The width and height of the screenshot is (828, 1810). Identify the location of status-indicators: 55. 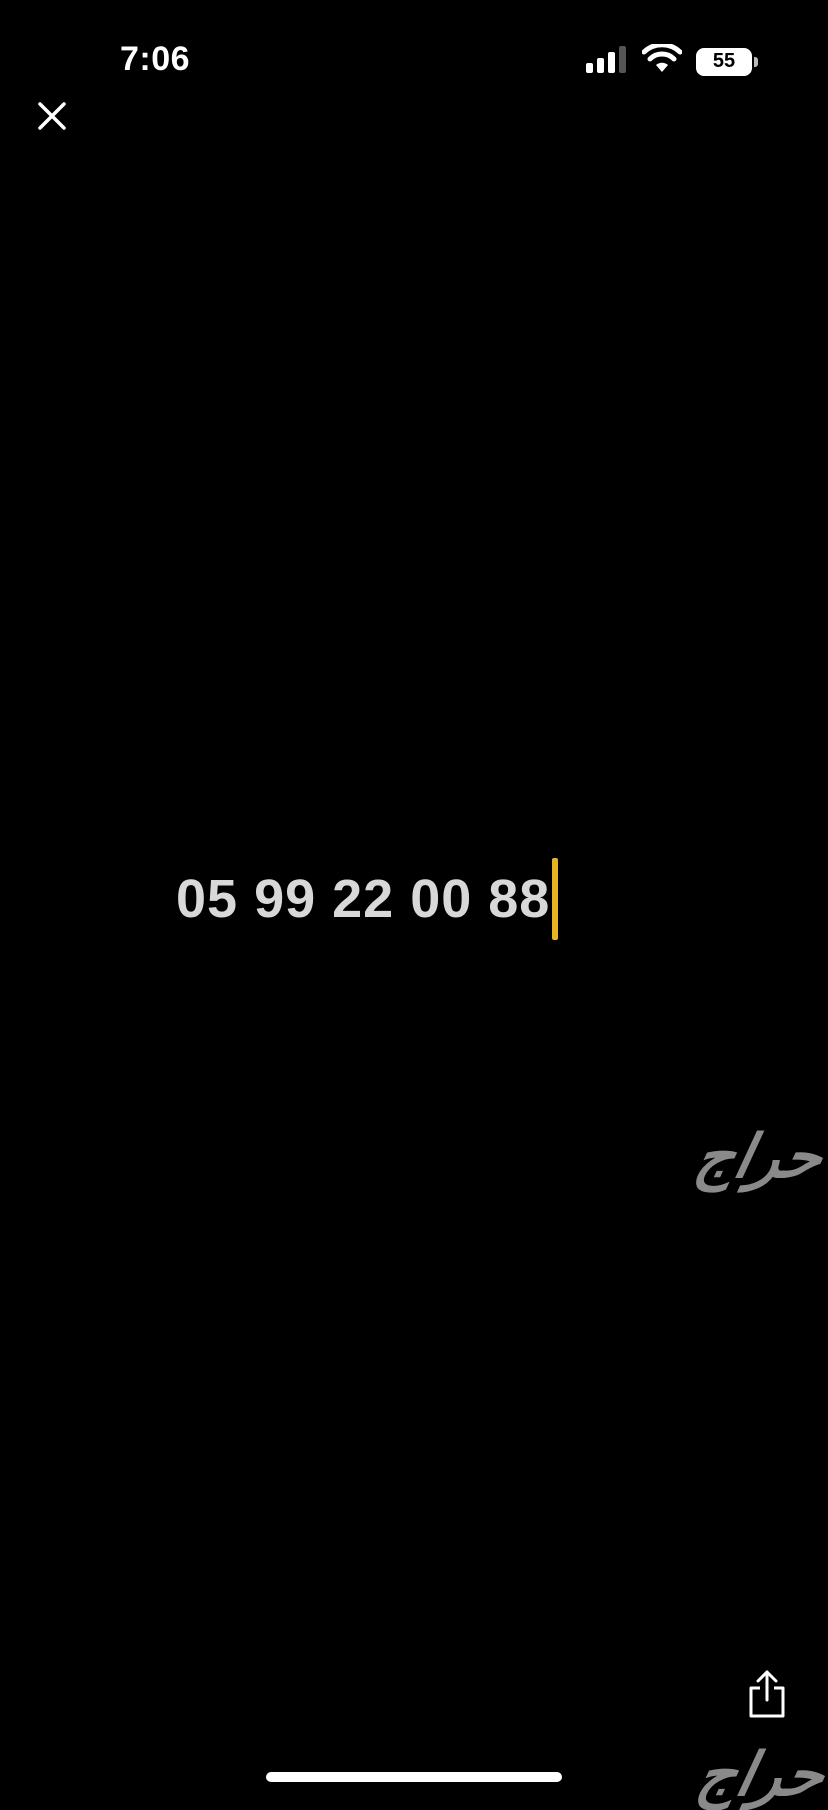
(671, 60).